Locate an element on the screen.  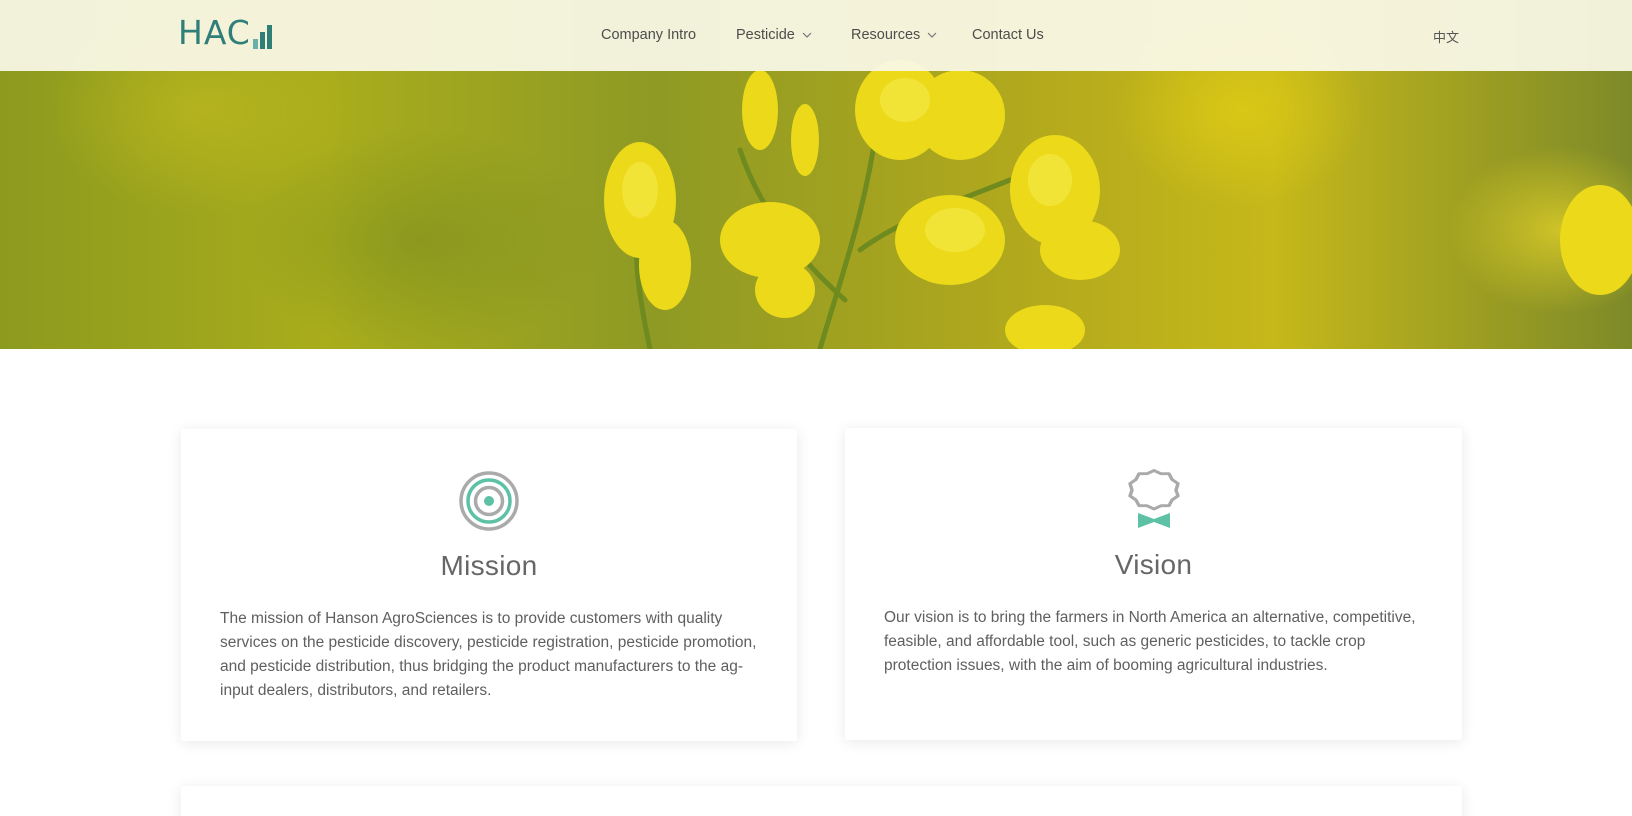
nav-label: Resources is located at coordinates (886, 35).